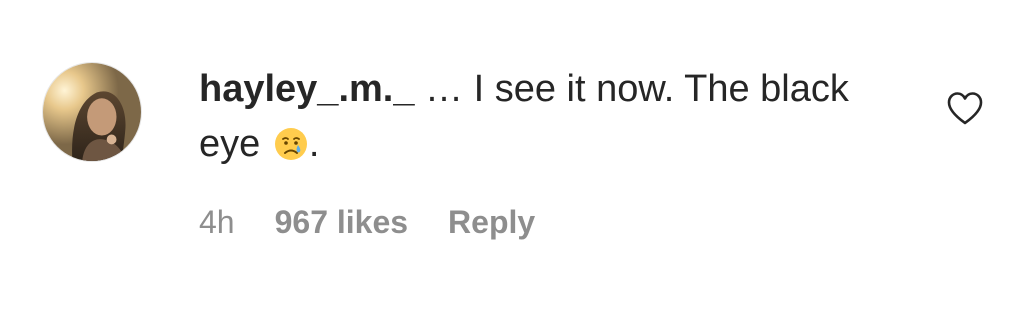 The height and width of the screenshot is (309, 1024). I want to click on avatar, so click(92, 112).